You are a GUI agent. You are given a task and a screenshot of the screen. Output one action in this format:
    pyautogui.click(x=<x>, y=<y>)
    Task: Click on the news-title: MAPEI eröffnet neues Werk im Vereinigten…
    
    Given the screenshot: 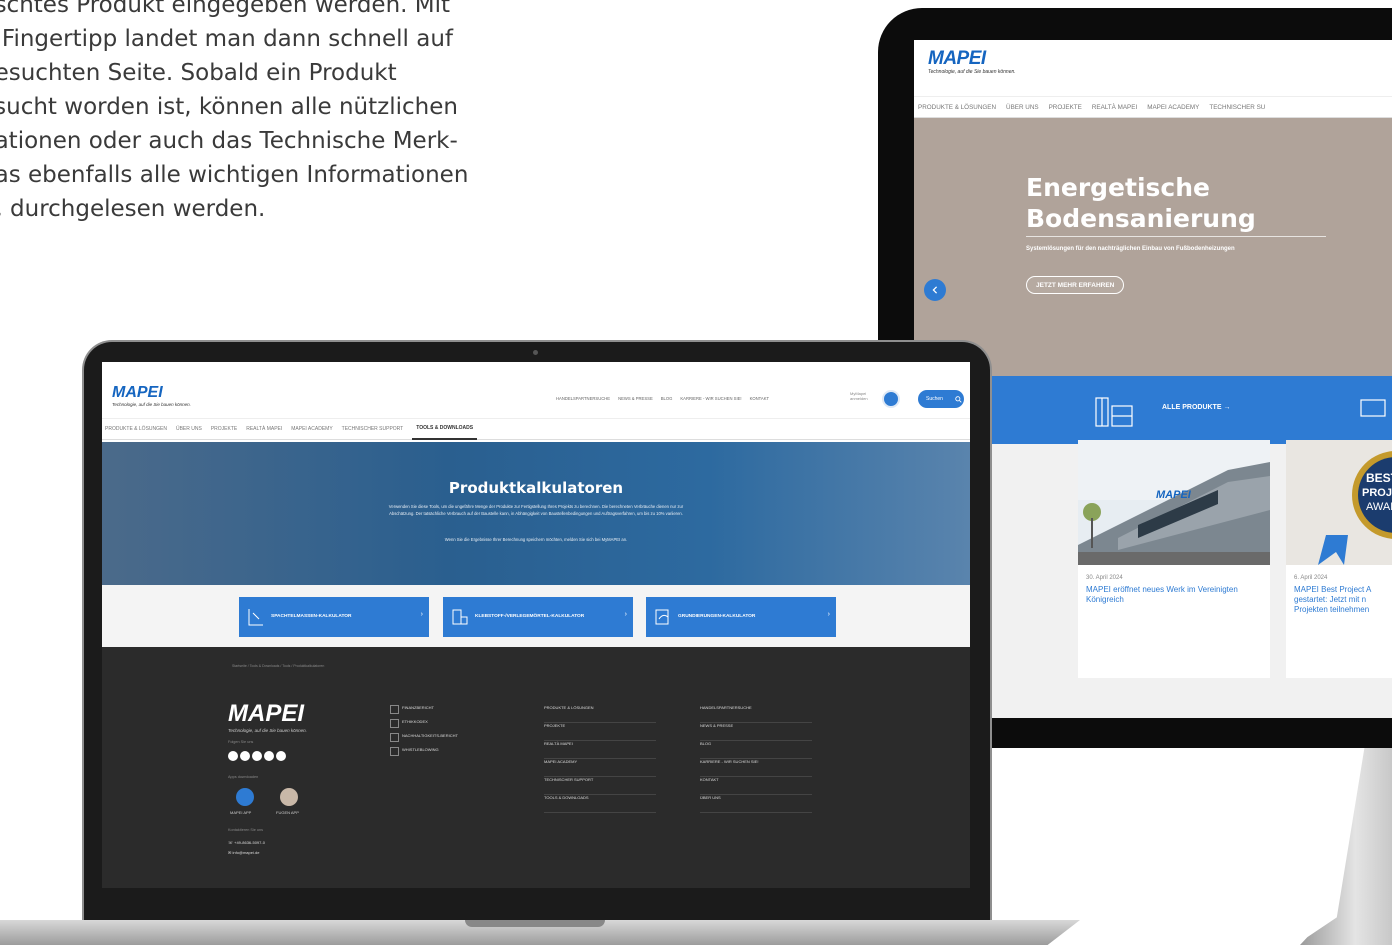 What is the action you would take?
    pyautogui.click(x=1174, y=595)
    